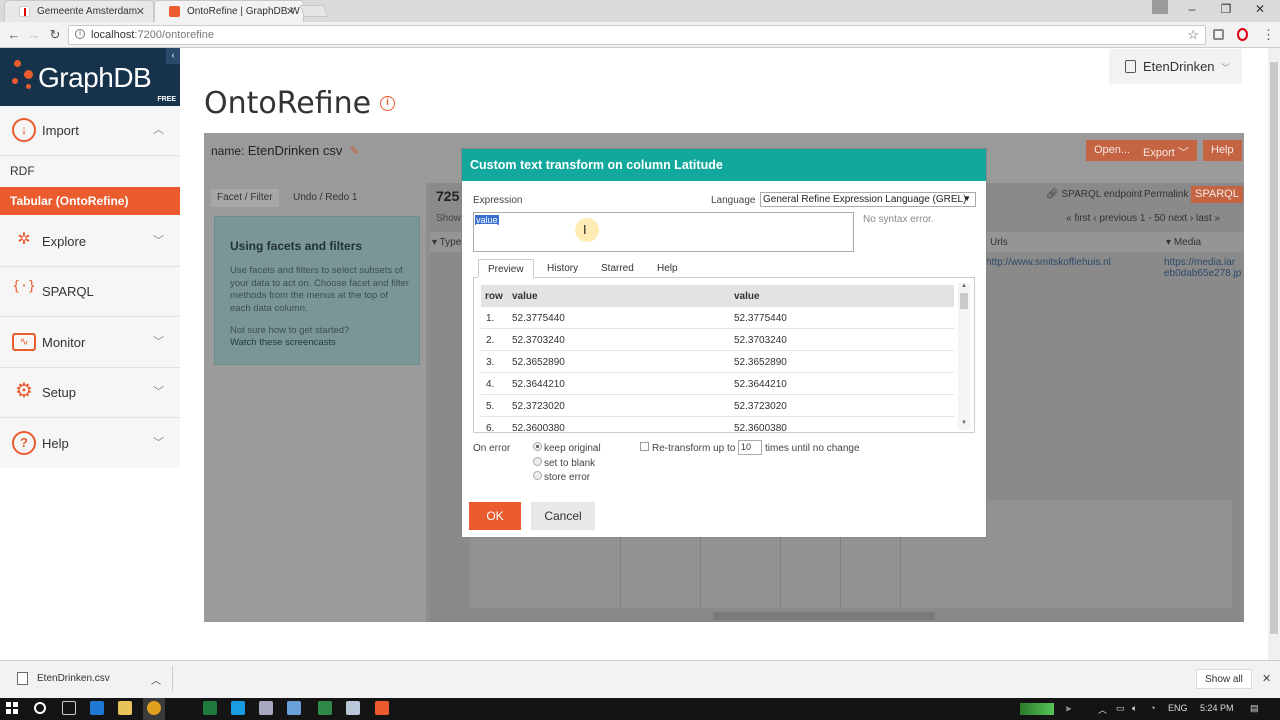 Image resolution: width=1280 pixels, height=720 pixels. I want to click on column-label: Type, so click(450, 242).